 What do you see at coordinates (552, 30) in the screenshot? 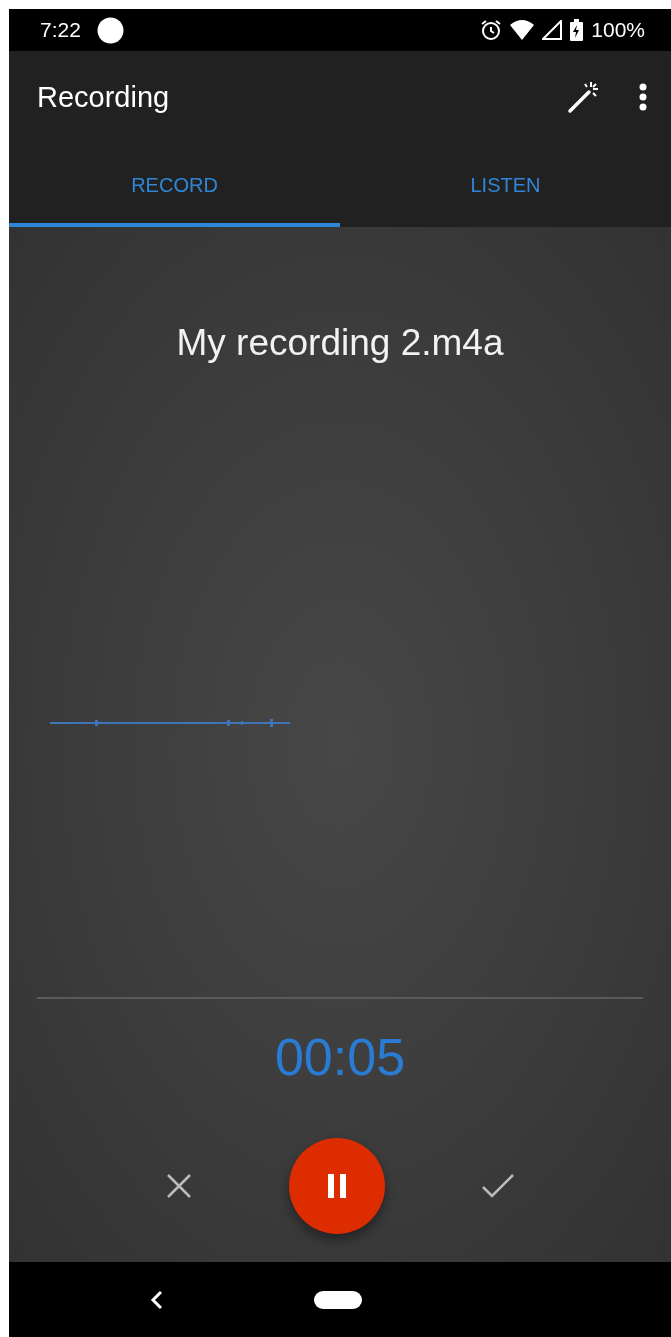
I see `signal-icon` at bounding box center [552, 30].